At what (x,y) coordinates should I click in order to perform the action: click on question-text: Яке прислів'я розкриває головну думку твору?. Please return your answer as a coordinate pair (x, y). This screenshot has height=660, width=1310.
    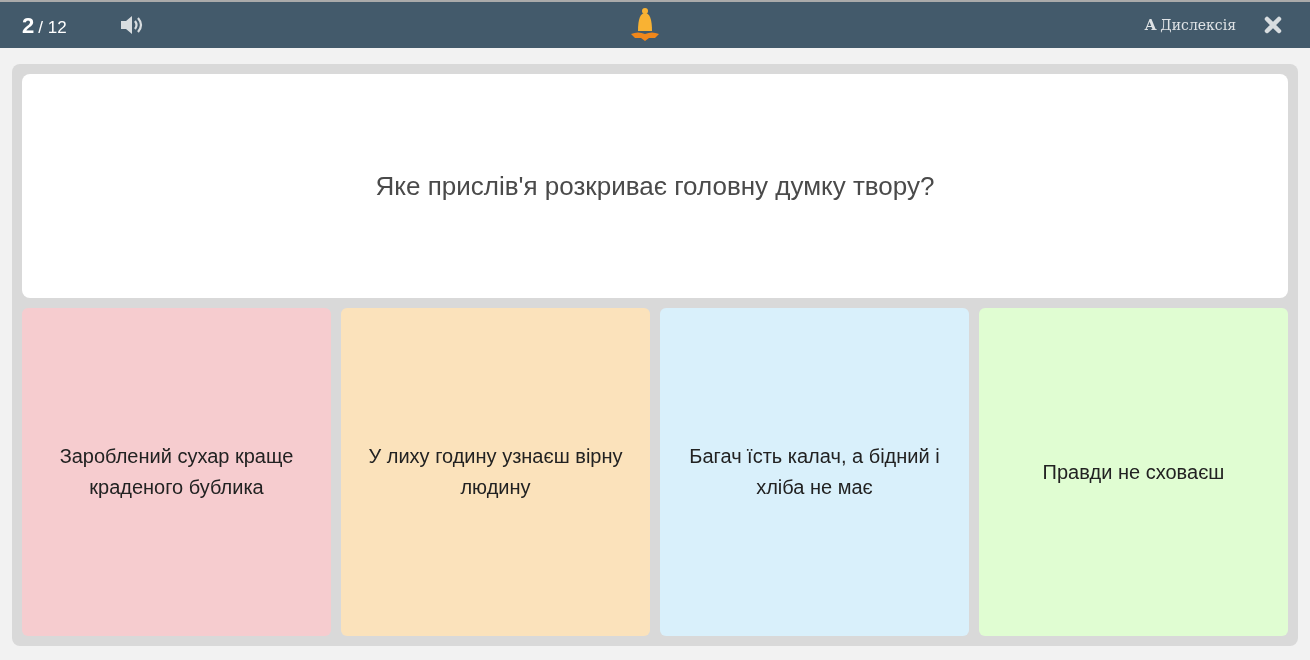
    Looking at the image, I should click on (655, 186).